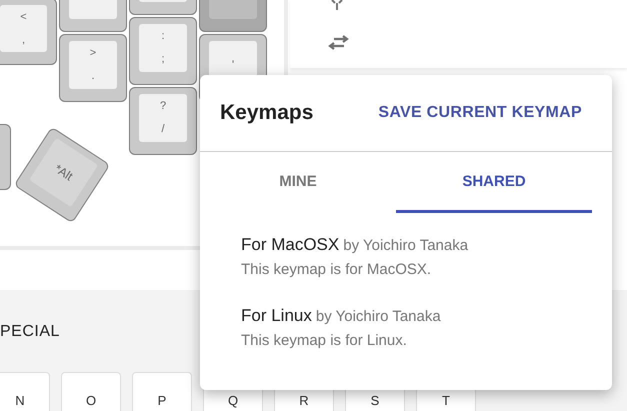 The image size is (627, 411). I want to click on key-legend: ., so click(93, 76).